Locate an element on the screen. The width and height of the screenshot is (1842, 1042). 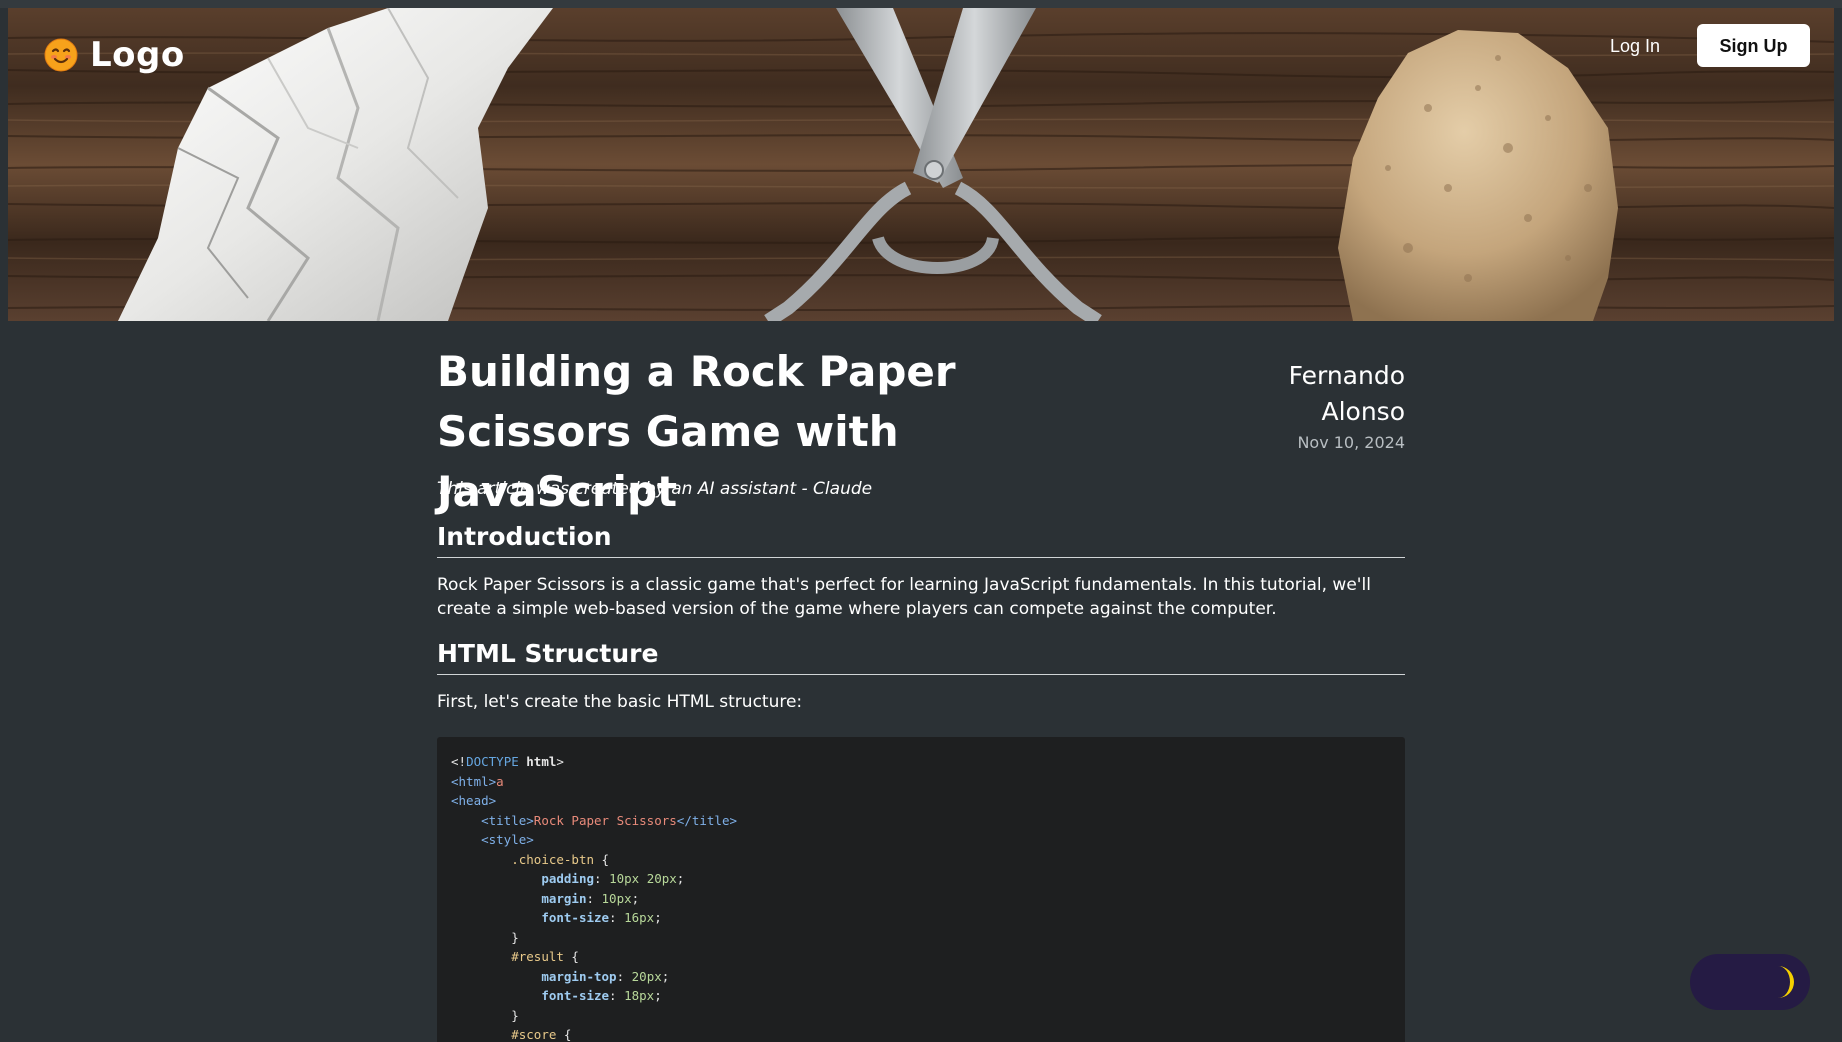
section-heading-html-structure: HTML Structure is located at coordinates (921, 657).